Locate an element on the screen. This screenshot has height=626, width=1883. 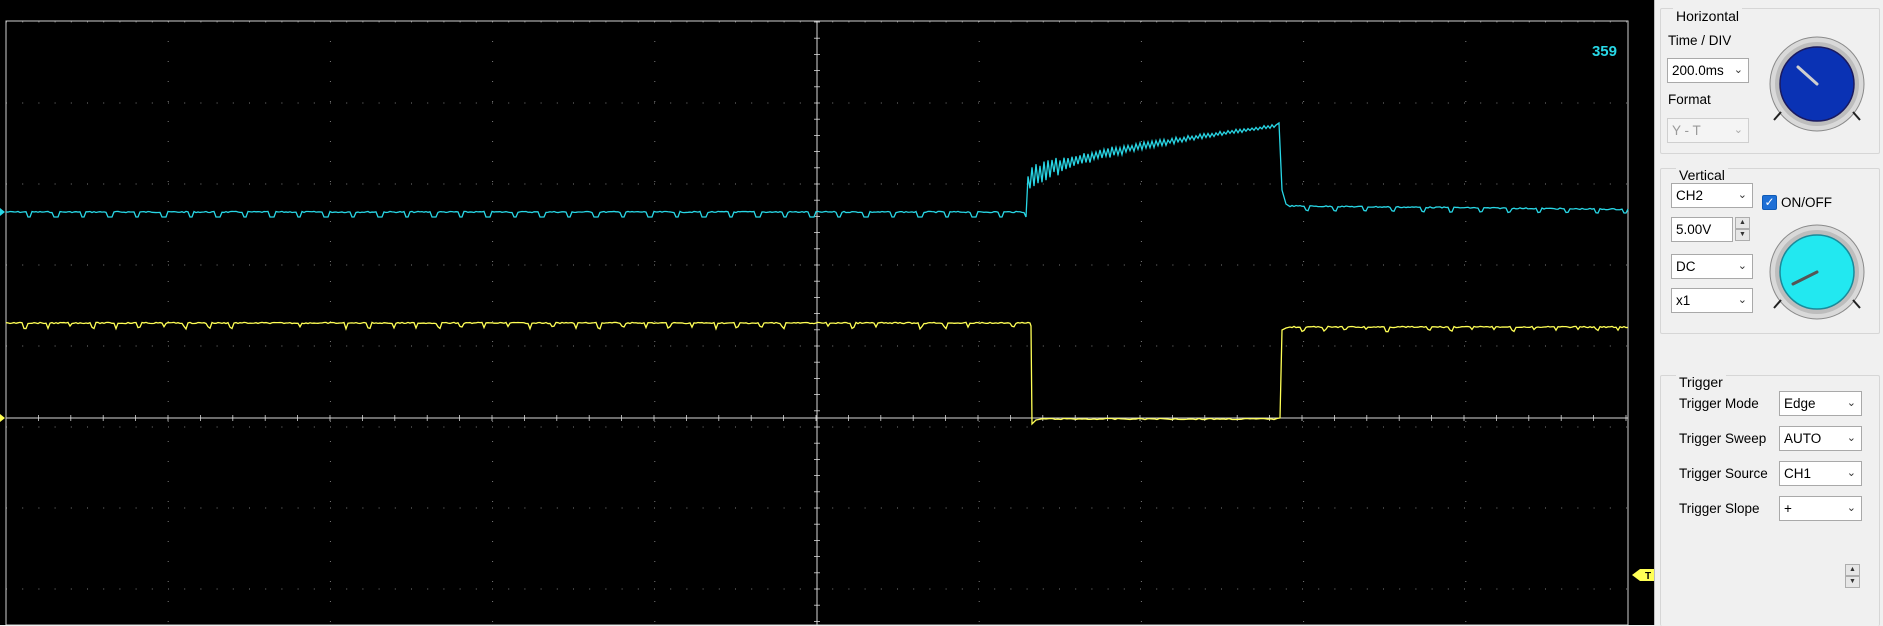
onoff-checkbox: ✓ is located at coordinates (1769, 202).